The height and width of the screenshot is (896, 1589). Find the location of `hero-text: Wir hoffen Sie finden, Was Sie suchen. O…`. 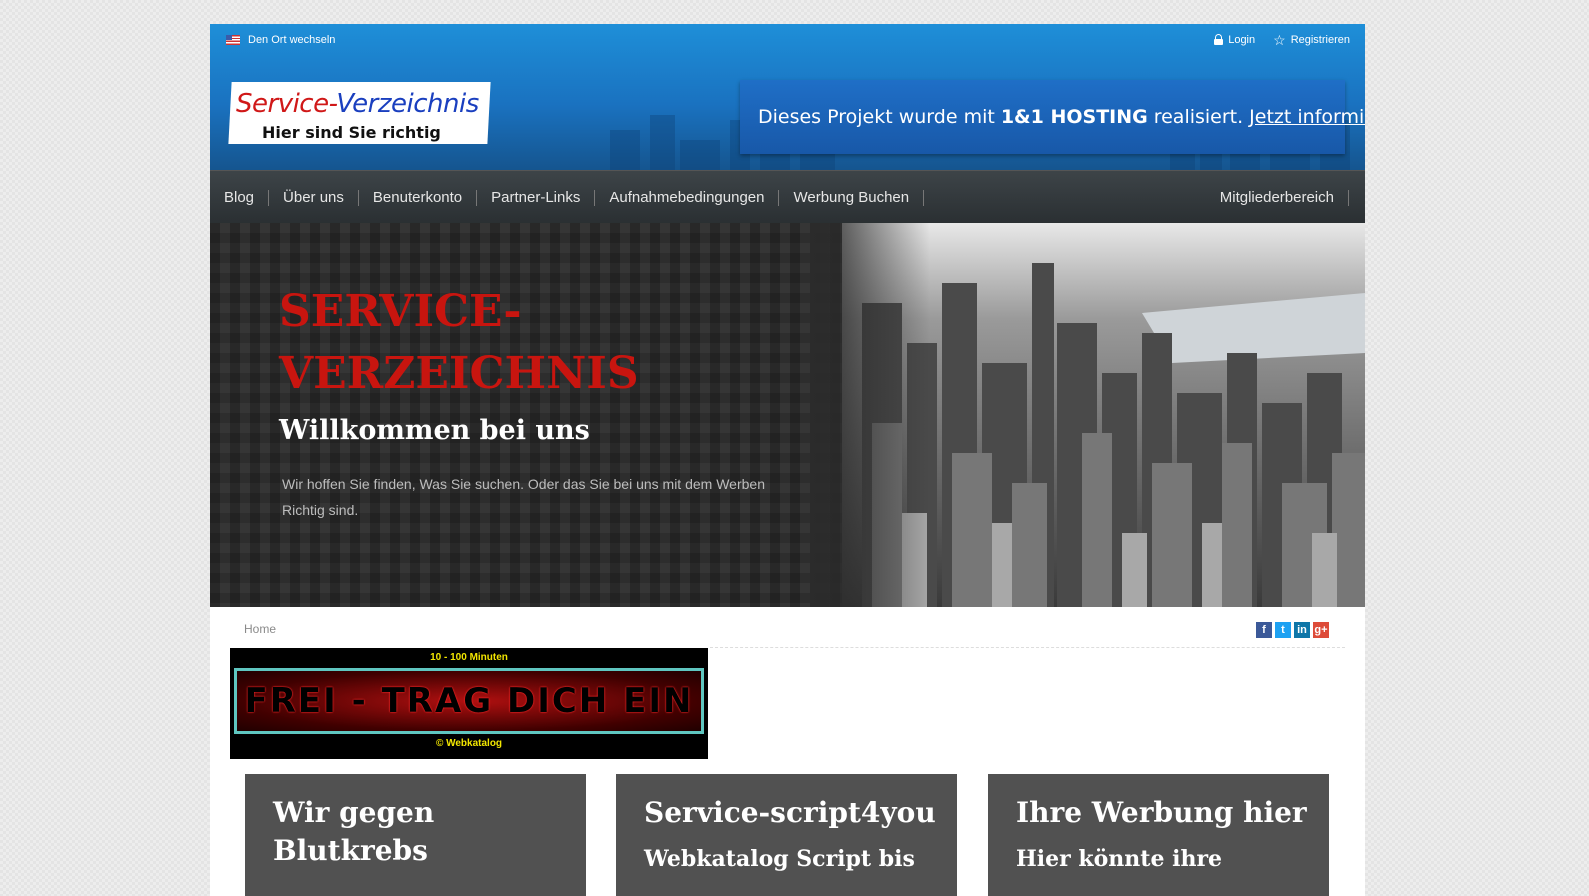

hero-text: Wir hoffen Sie finden, Was Sie suchen. O… is located at coordinates (523, 497).